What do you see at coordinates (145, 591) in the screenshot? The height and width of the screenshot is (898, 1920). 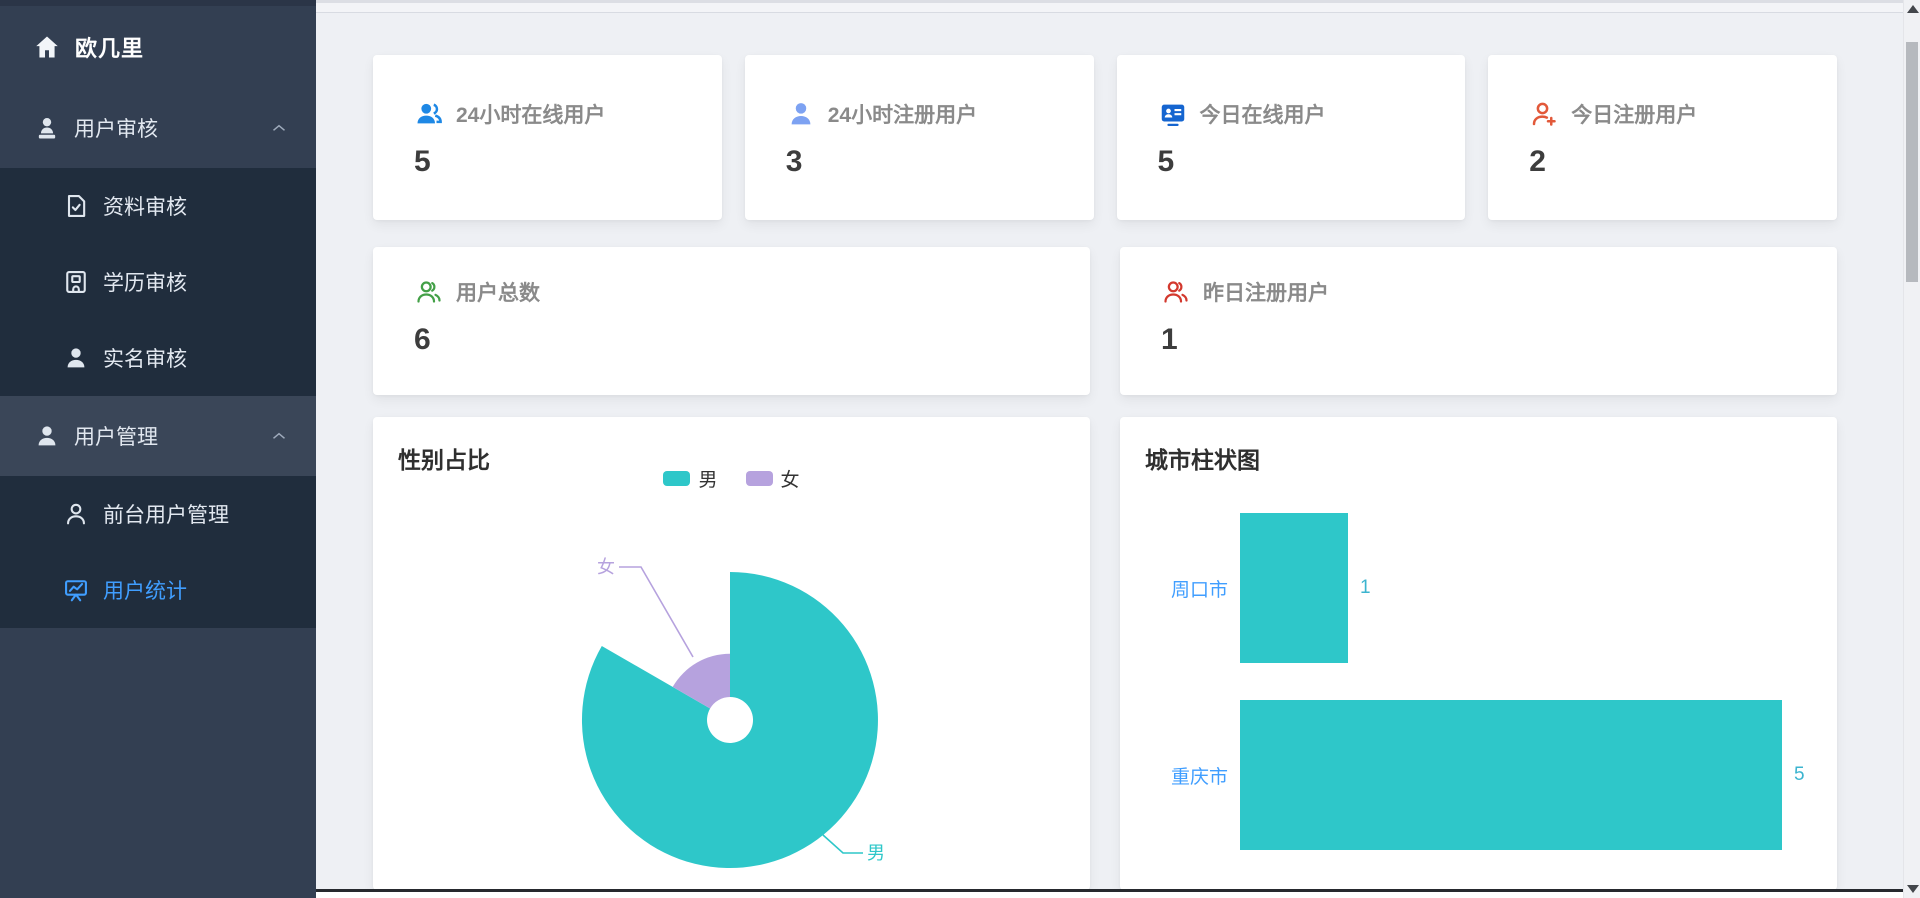 I see `sidebar-item-label: 用户统计` at bounding box center [145, 591].